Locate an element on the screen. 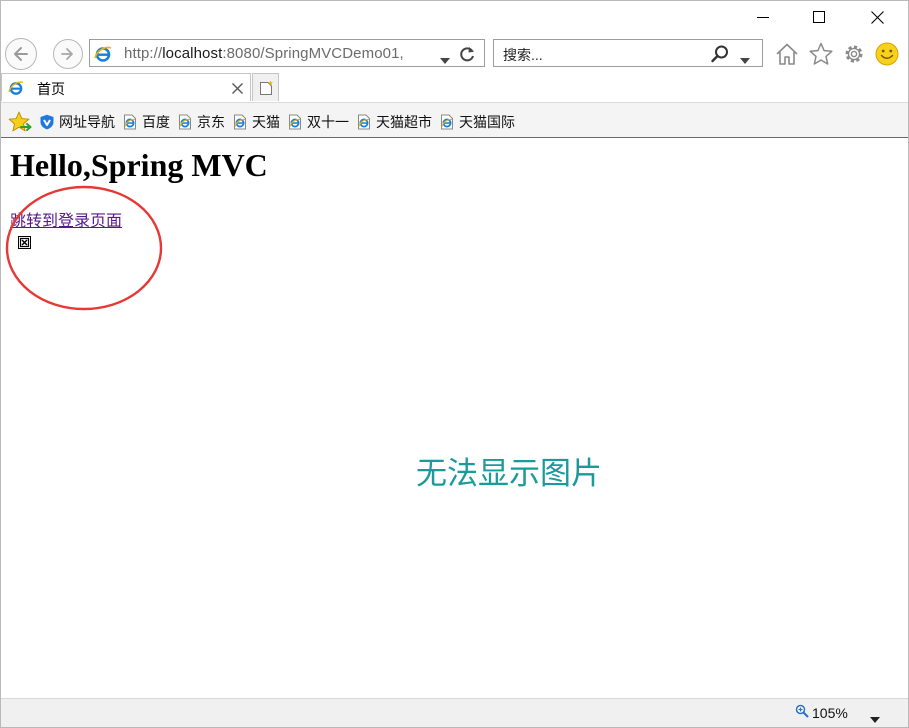 The height and width of the screenshot is (728, 909). refresh-icon is located at coordinates (467, 56).